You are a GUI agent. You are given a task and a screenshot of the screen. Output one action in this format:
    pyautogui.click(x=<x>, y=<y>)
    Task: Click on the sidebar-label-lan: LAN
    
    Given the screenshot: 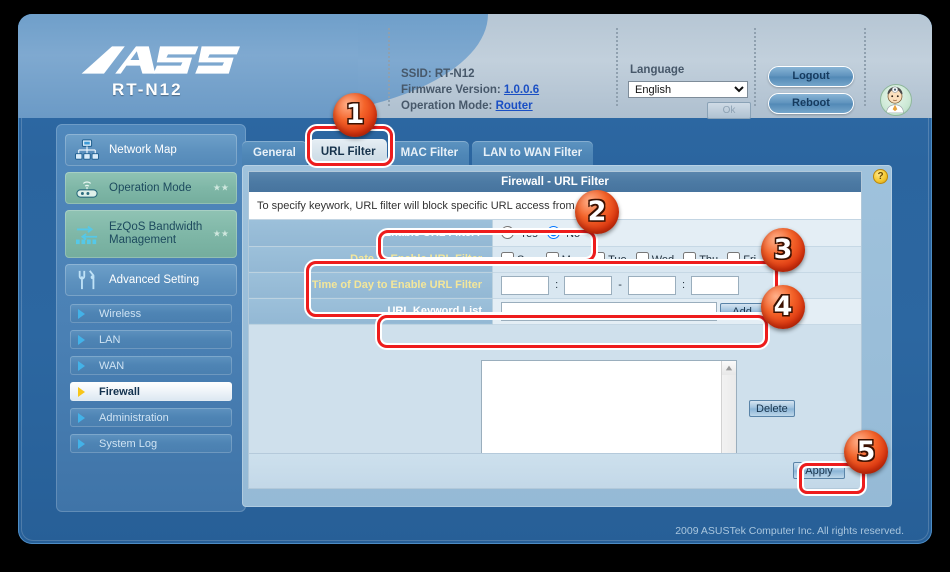 What is the action you would take?
    pyautogui.click(x=110, y=339)
    